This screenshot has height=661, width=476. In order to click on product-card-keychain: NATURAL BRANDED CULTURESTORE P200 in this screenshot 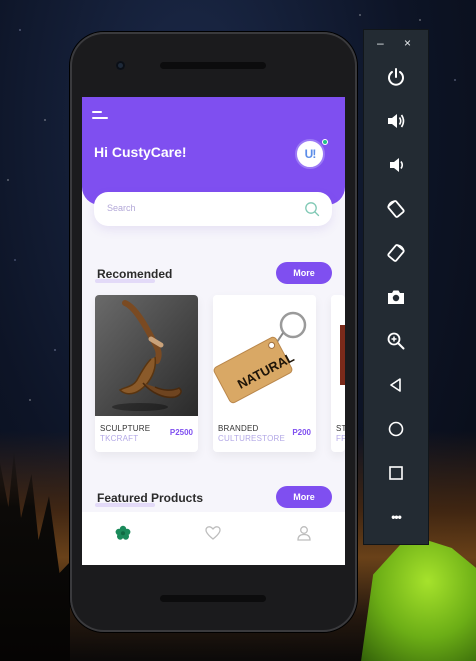, I will do `click(264, 373)`.